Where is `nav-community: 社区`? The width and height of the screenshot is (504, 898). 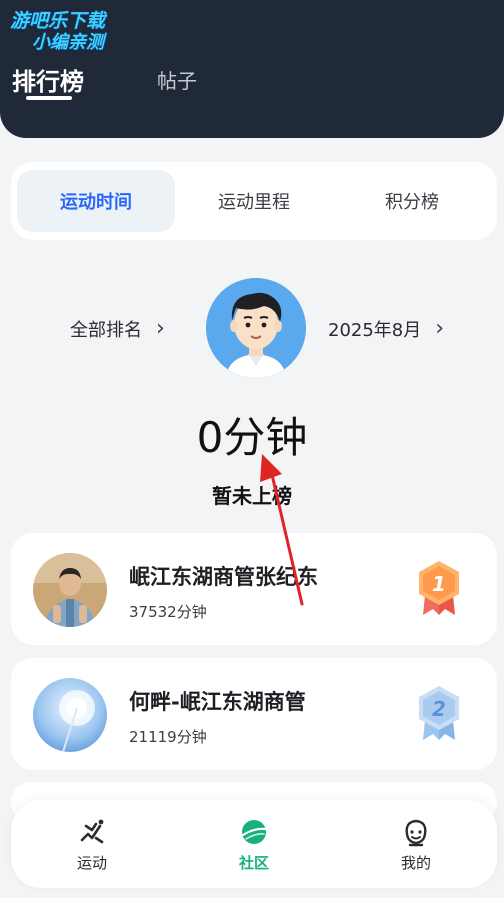 nav-community: 社区 is located at coordinates (254, 844).